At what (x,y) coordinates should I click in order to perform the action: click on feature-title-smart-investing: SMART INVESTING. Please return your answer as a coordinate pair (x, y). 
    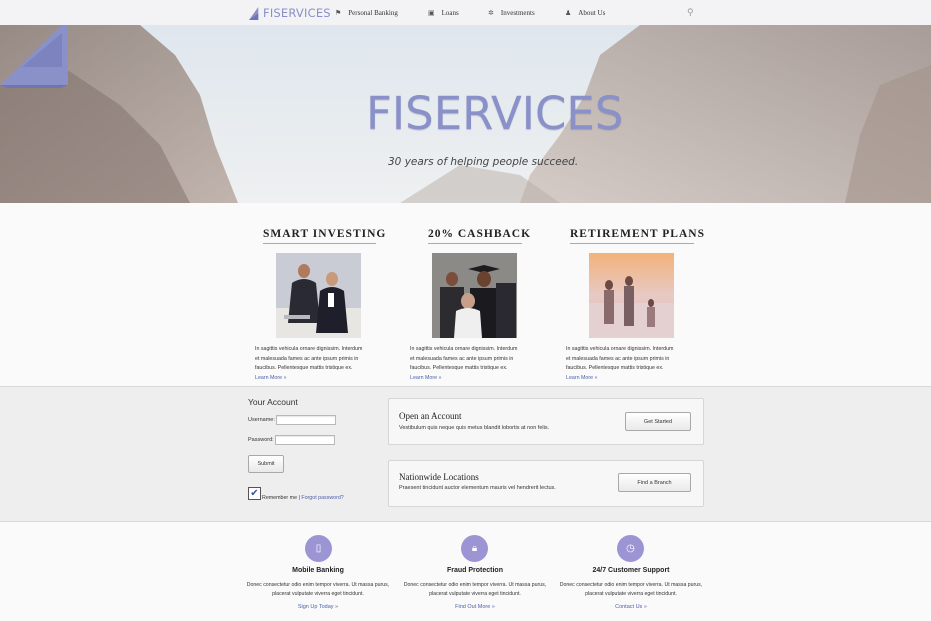
    Looking at the image, I should click on (324, 236).